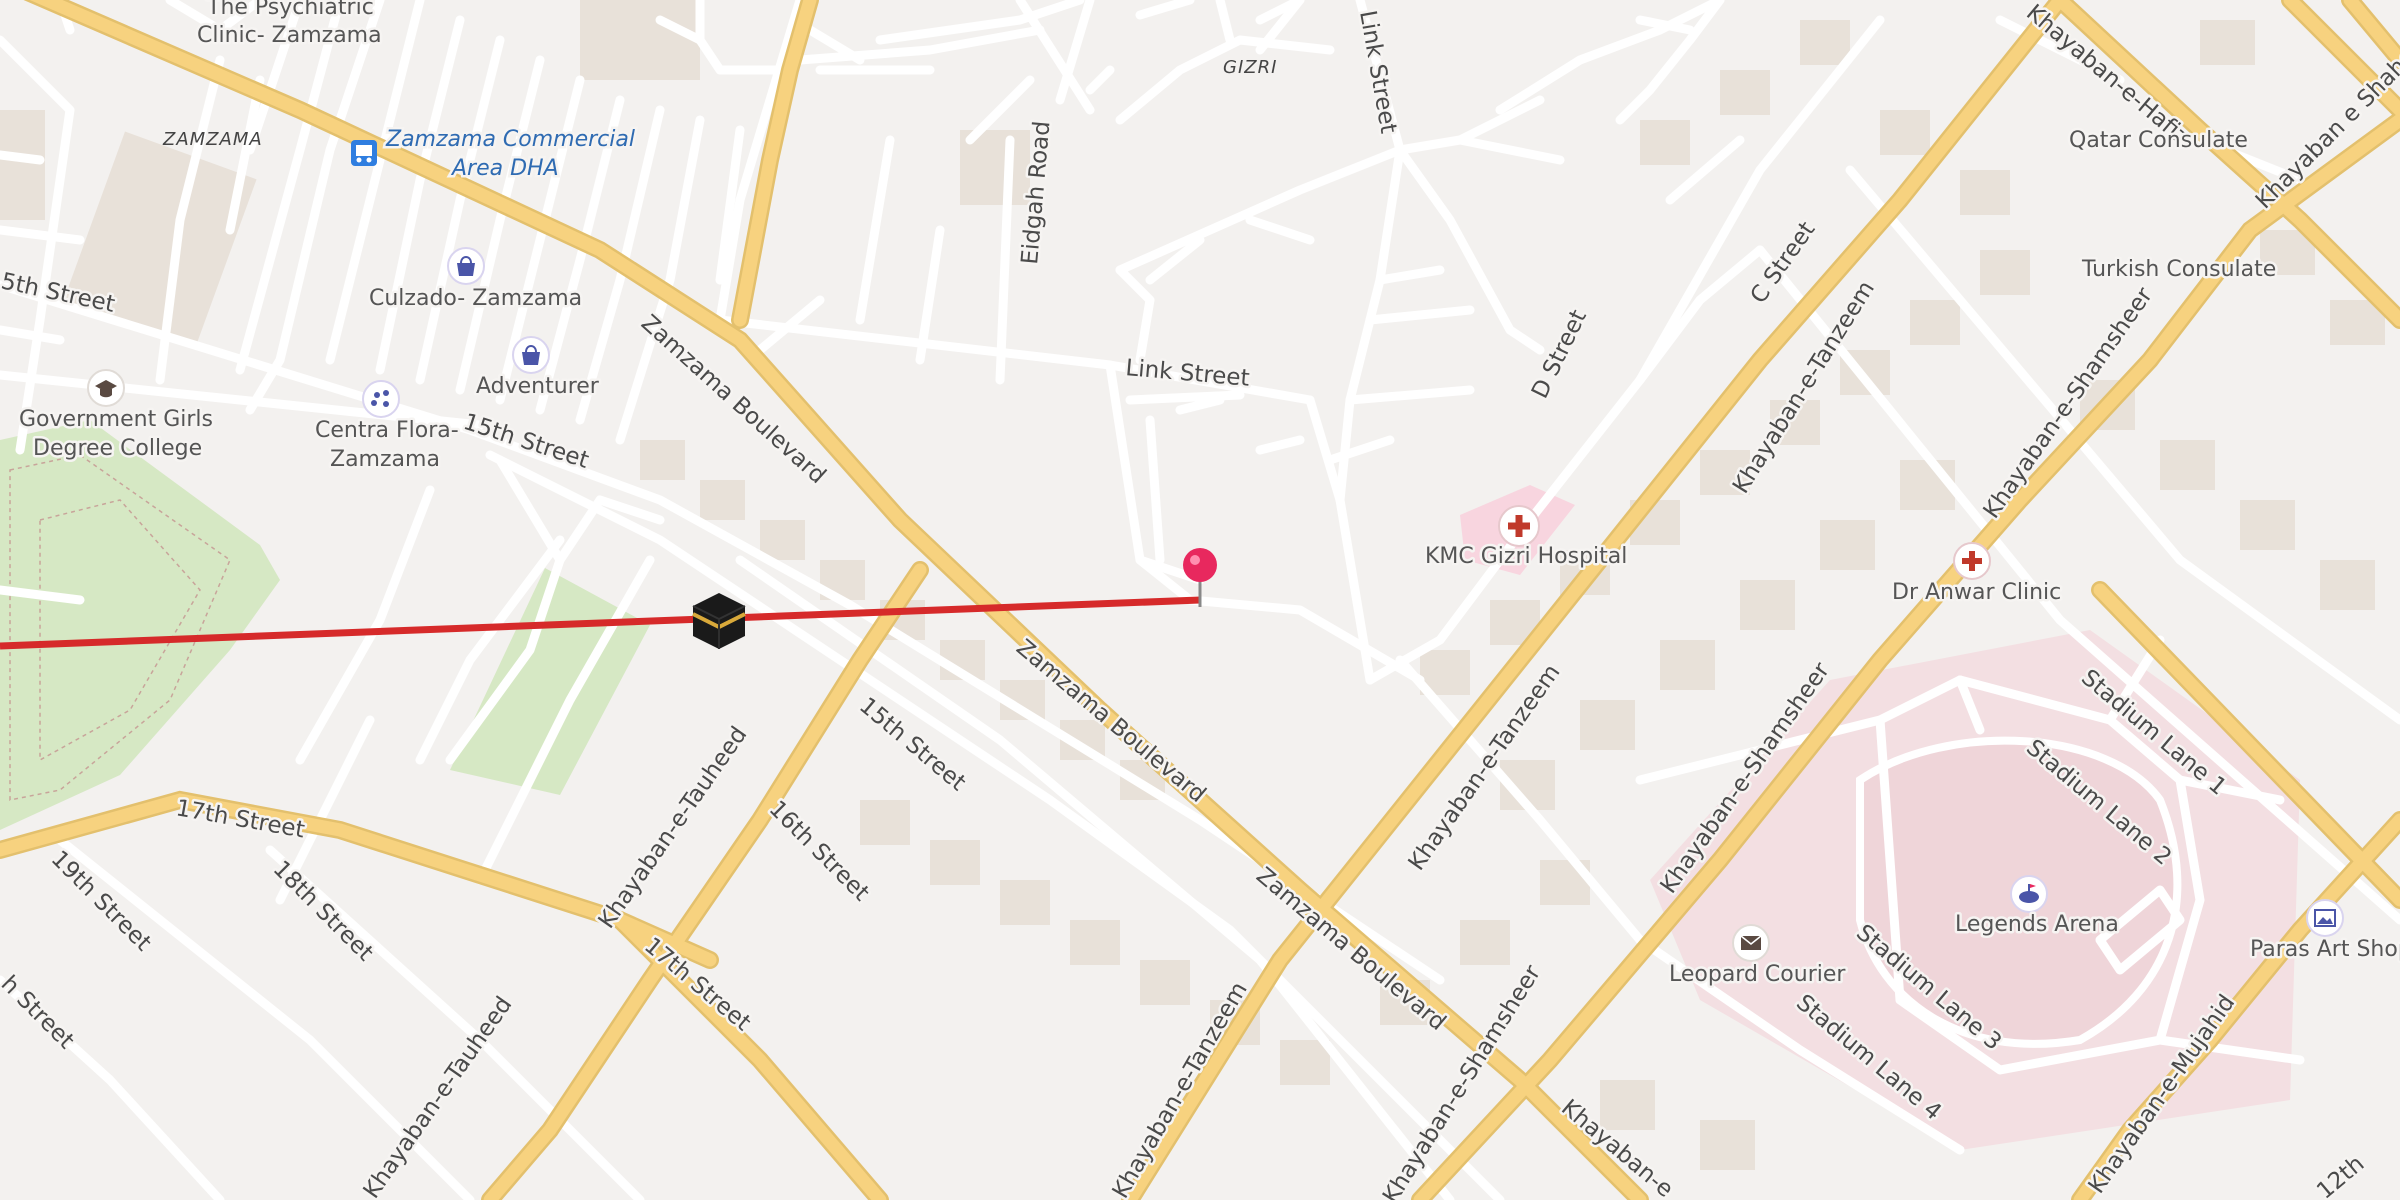  I want to click on poi-label-centra-flora-2: Zamzama, so click(385, 460).